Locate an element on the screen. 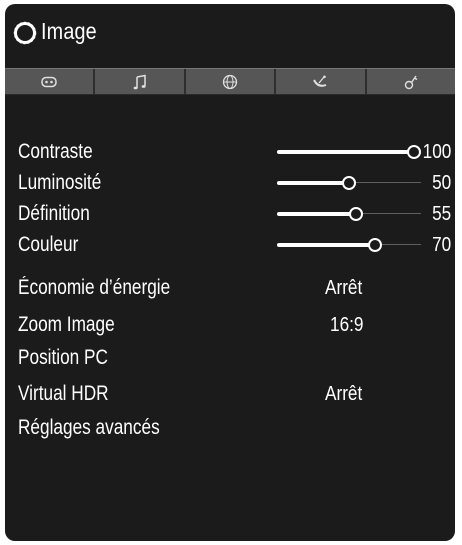 The width and height of the screenshot is (462, 545). energy-saving-value: Arrêt is located at coordinates (344, 288).